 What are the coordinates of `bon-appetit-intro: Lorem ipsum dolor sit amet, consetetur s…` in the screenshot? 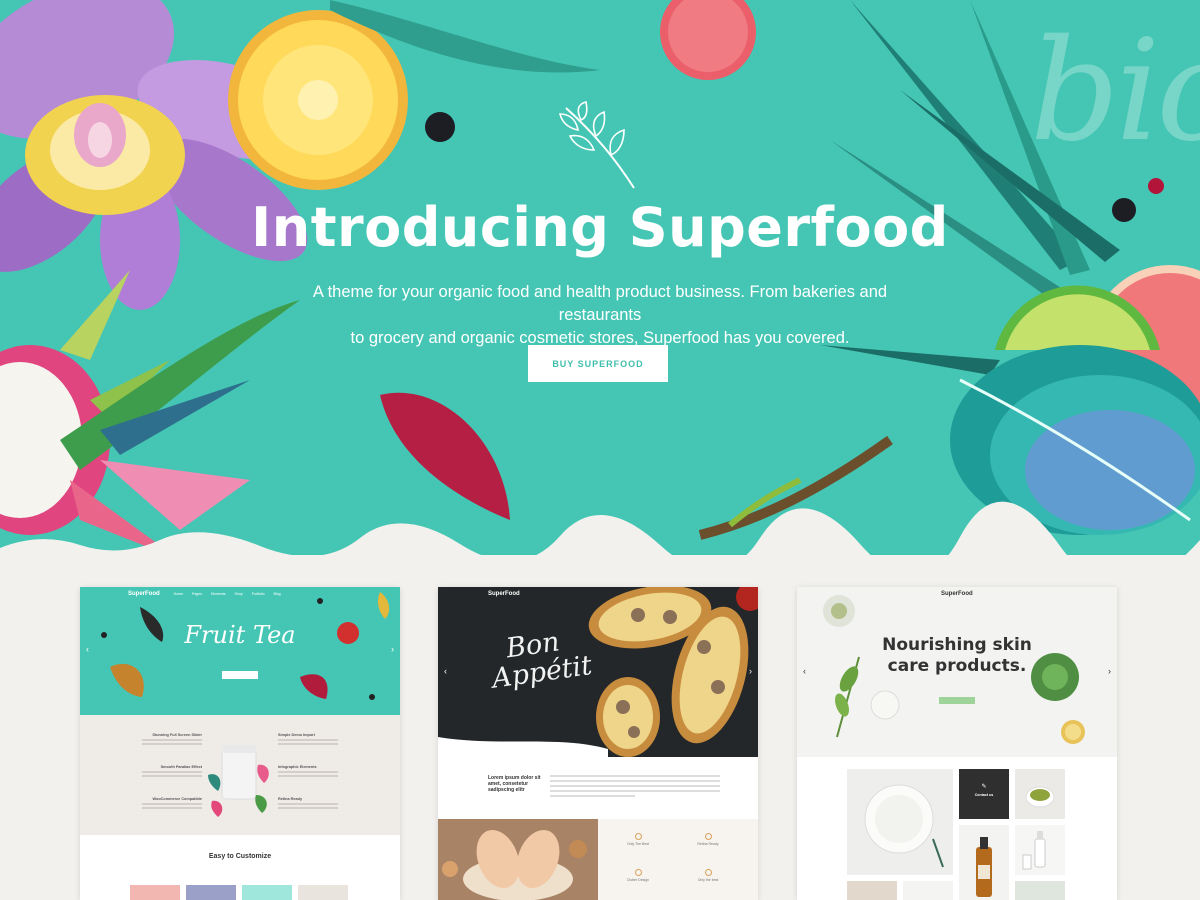 It's located at (598, 788).